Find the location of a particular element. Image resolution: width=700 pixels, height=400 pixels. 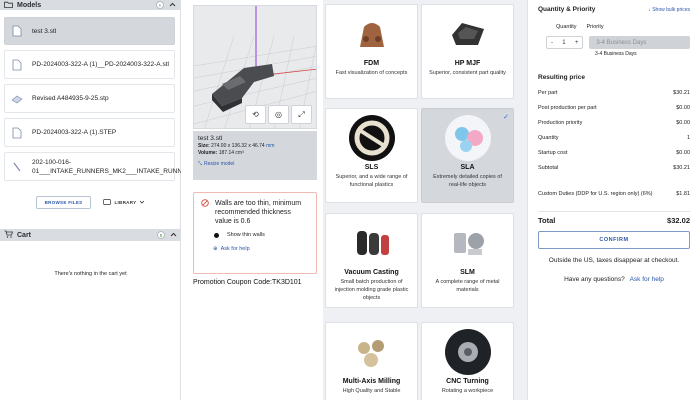

model-volume: Volume: 187.14 cm³ is located at coordinates (255, 153).